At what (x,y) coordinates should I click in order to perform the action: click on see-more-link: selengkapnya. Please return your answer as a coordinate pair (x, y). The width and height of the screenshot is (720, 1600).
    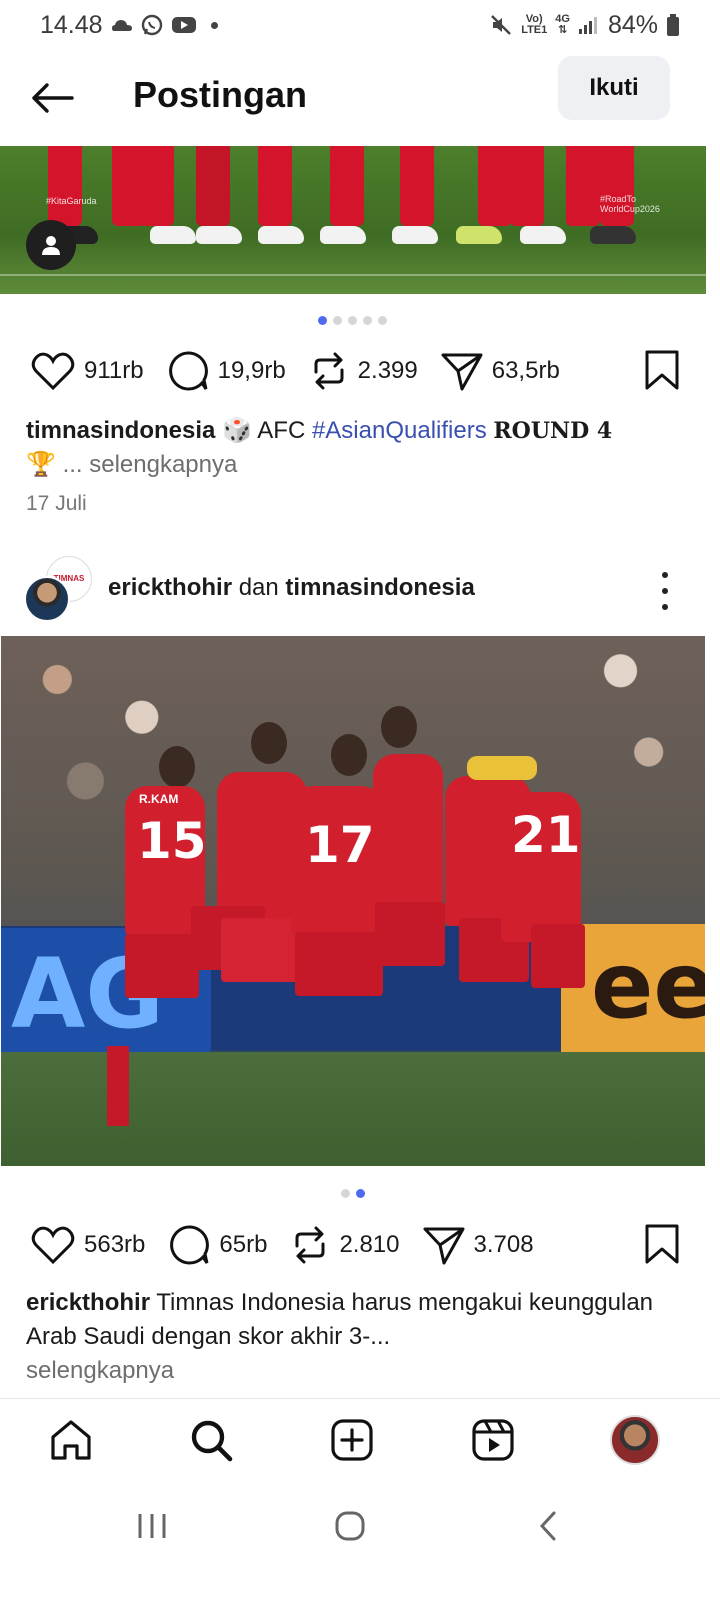
    Looking at the image, I should click on (100, 1370).